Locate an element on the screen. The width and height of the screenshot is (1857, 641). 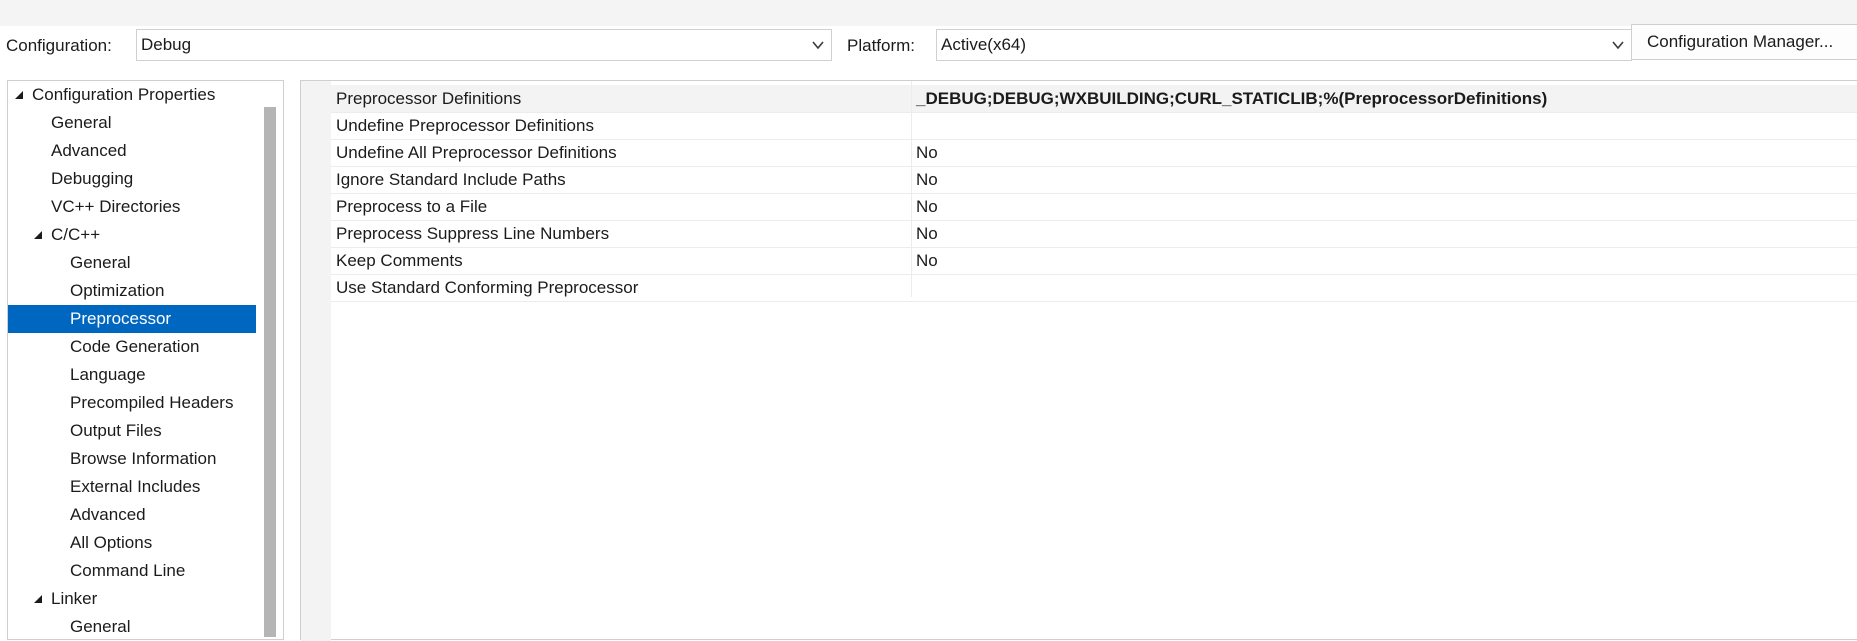
property-name: Keep Comments is located at coordinates (399, 260).